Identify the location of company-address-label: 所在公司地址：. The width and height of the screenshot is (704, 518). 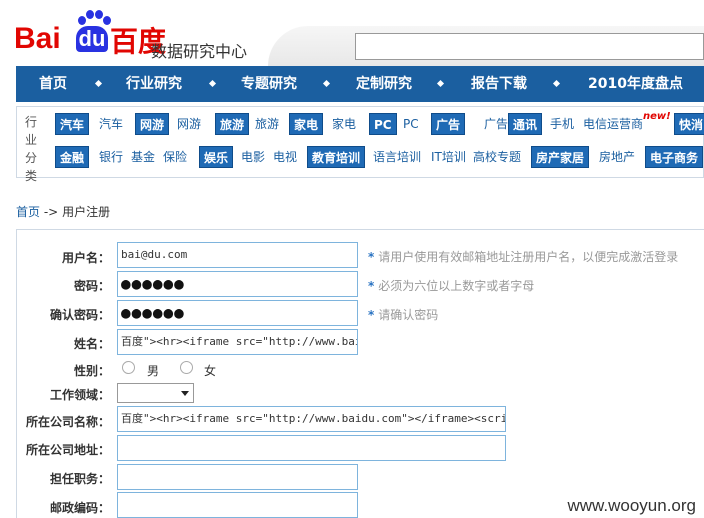
(67, 450).